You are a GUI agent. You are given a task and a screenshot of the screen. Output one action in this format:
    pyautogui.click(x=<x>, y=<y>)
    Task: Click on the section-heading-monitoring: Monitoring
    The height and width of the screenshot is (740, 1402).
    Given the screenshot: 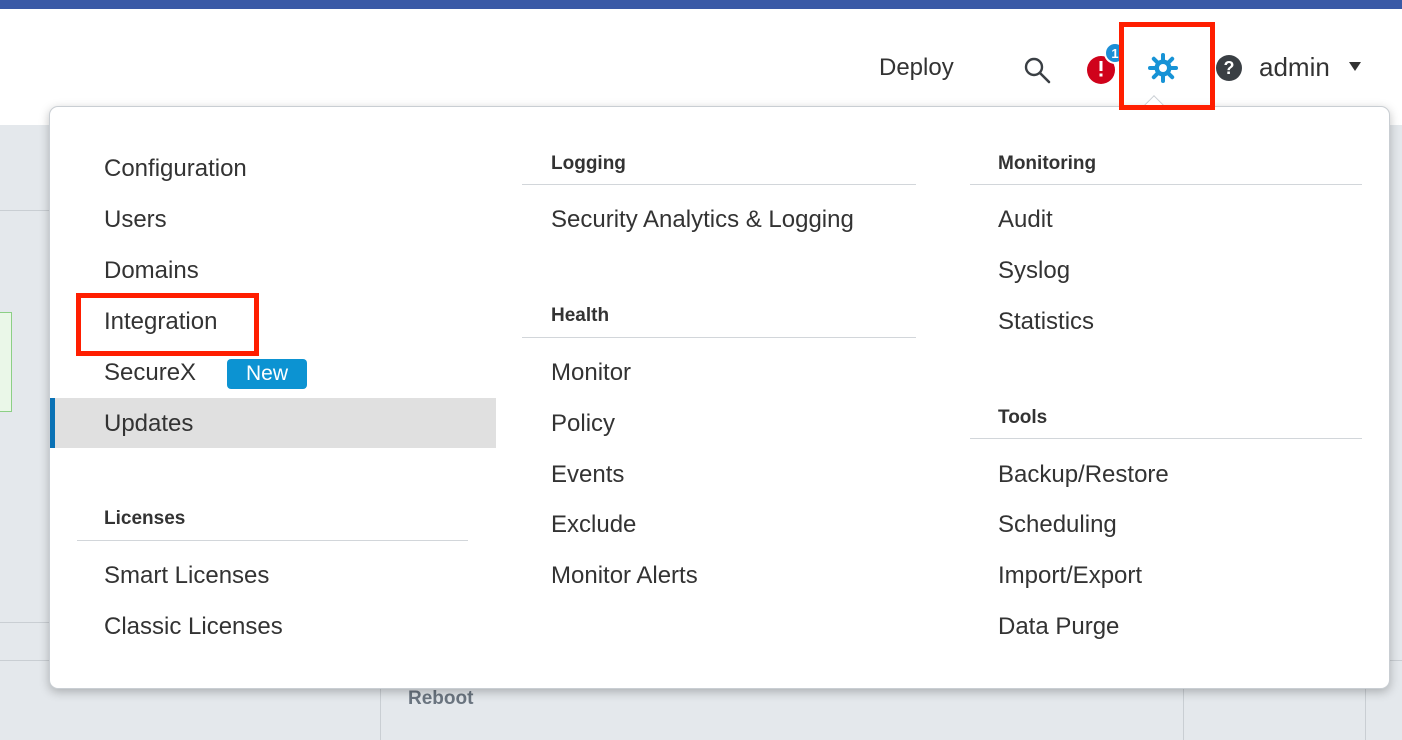 What is the action you would take?
    pyautogui.click(x=1047, y=163)
    